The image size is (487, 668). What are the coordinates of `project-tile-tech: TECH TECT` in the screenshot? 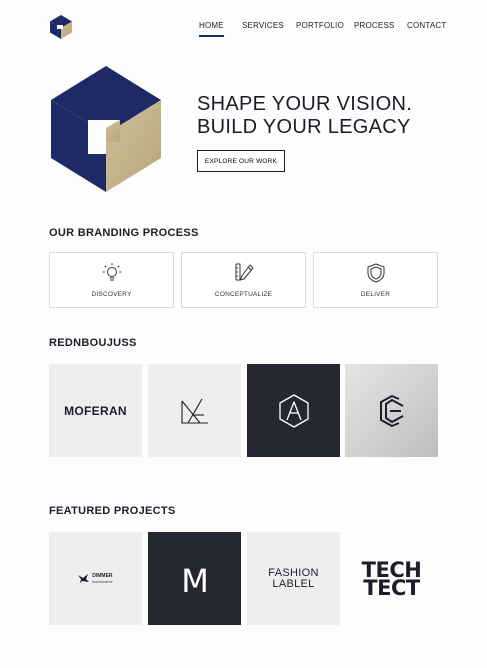 It's located at (391, 578).